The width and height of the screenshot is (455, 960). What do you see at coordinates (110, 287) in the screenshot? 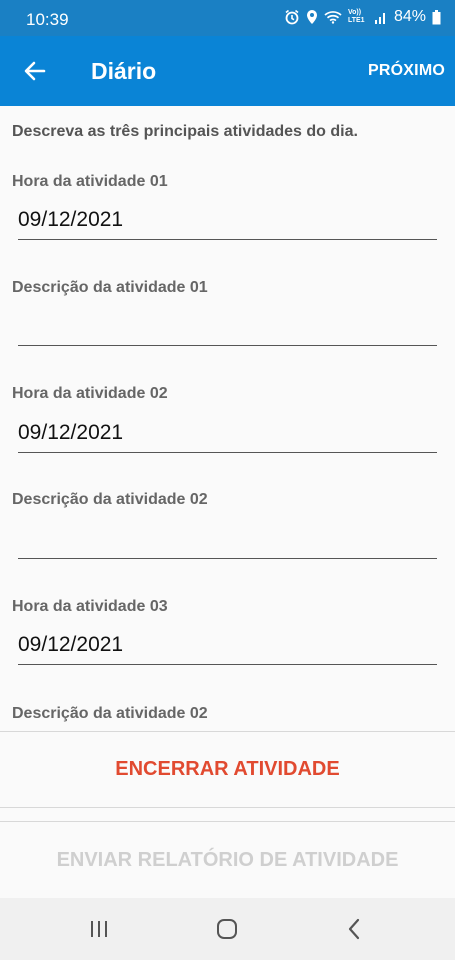
I see `field-label-descricao-01: Descrição da atividade 01` at bounding box center [110, 287].